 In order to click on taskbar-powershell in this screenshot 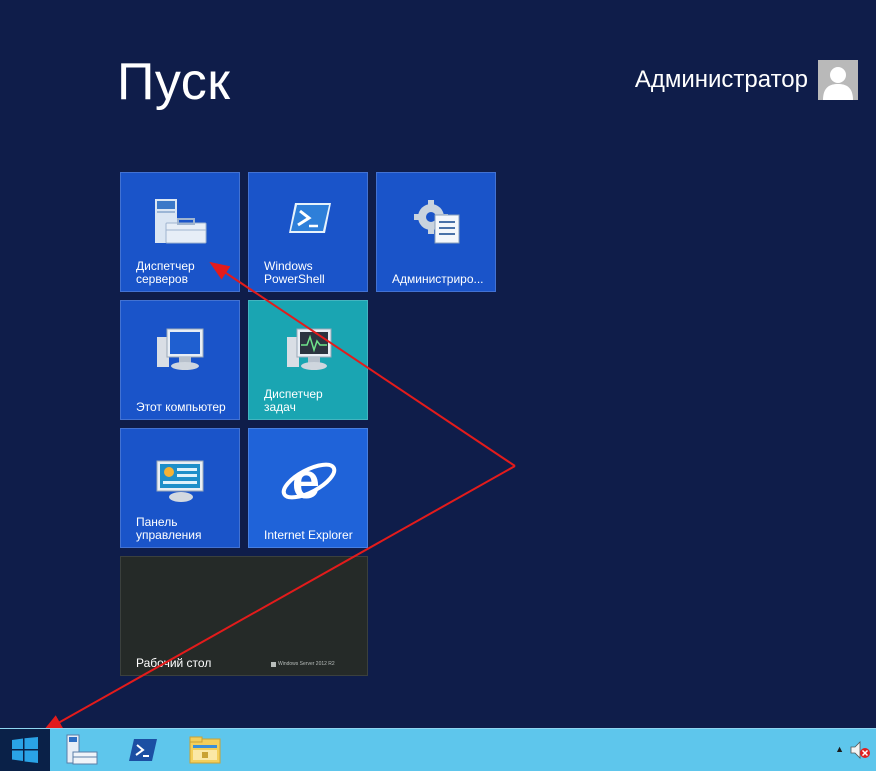, I will do `click(143, 750)`.